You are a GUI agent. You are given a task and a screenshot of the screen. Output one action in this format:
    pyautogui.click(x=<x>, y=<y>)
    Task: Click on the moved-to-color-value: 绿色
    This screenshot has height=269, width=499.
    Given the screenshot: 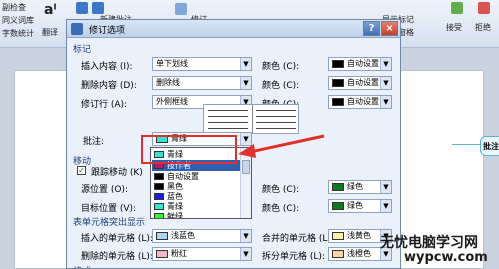 What is the action you would take?
    pyautogui.click(x=355, y=205)
    